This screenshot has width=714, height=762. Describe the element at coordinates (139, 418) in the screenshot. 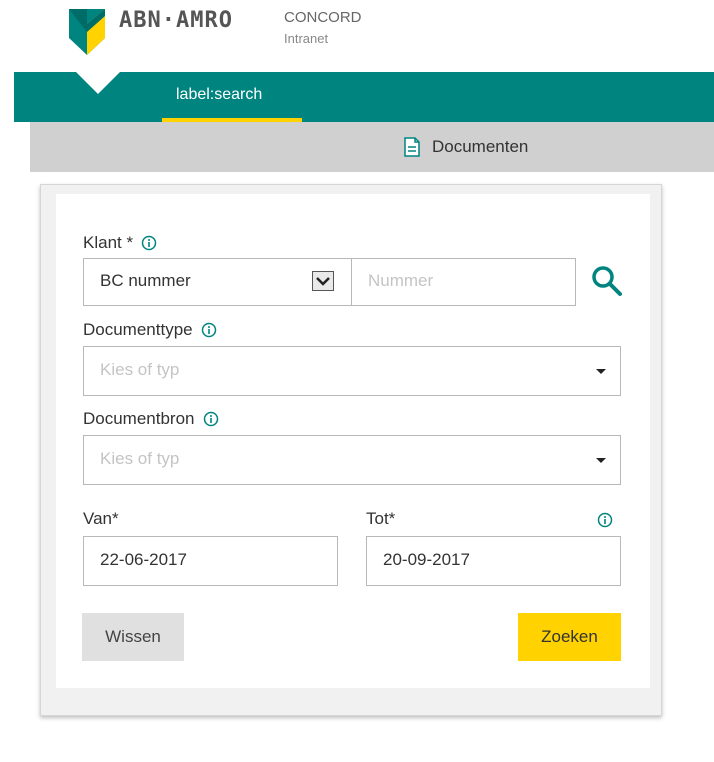

I see `documentbron-label: Documentbron` at that location.